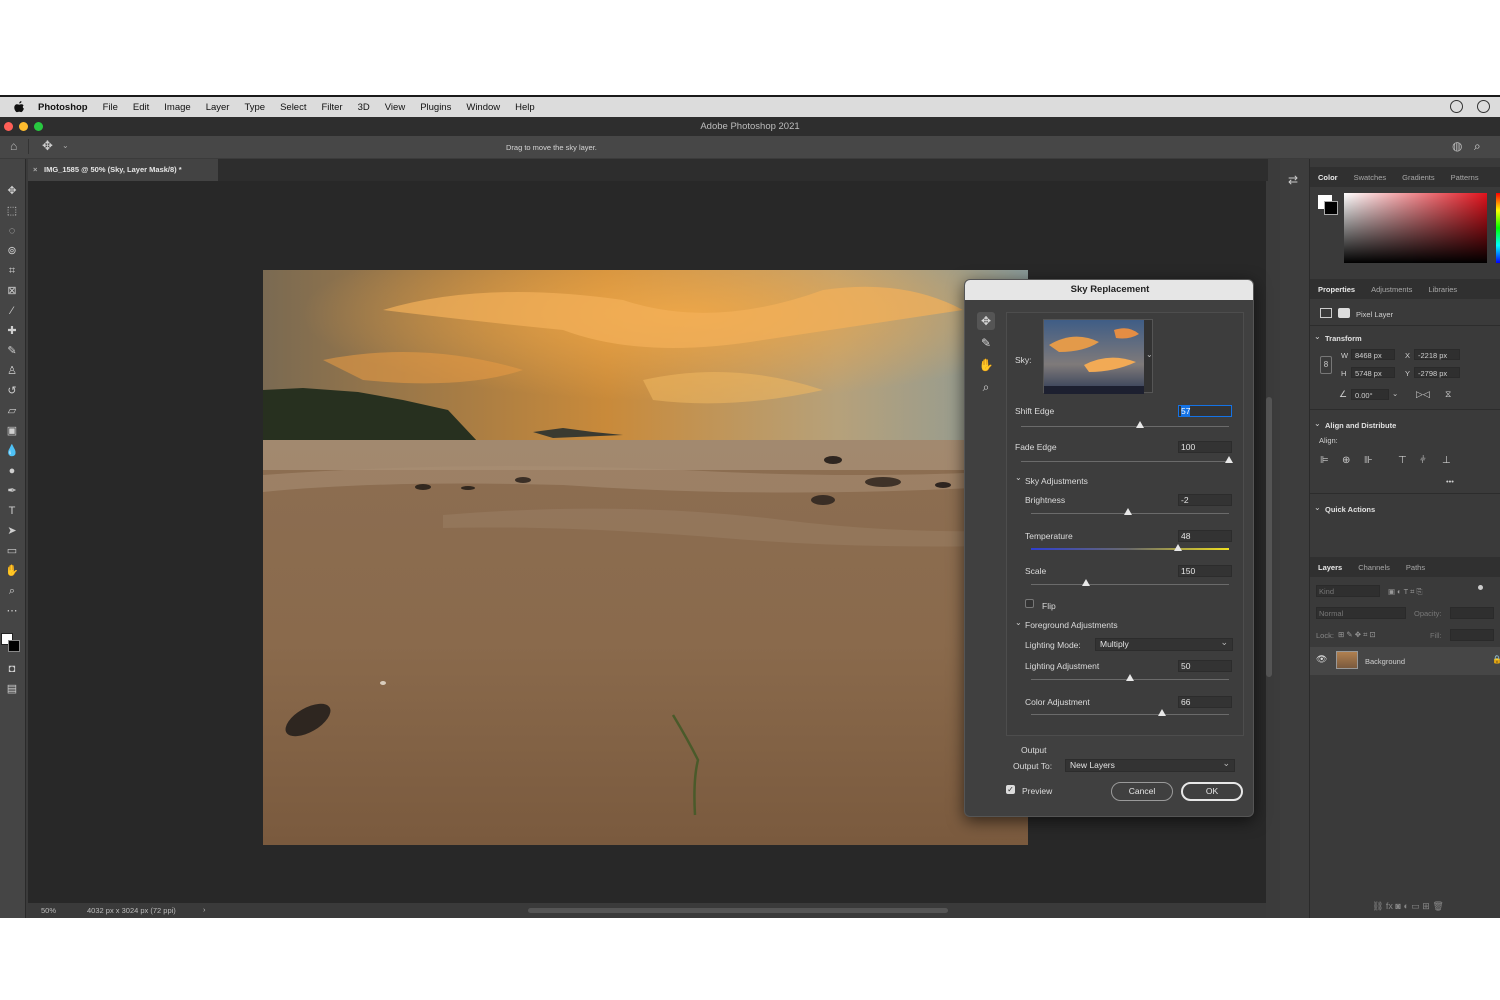 The width and height of the screenshot is (1500, 1000). Describe the element at coordinates (131, 910) in the screenshot. I see `document-info: 4032 px x 3024 px (72 ppi)` at that location.